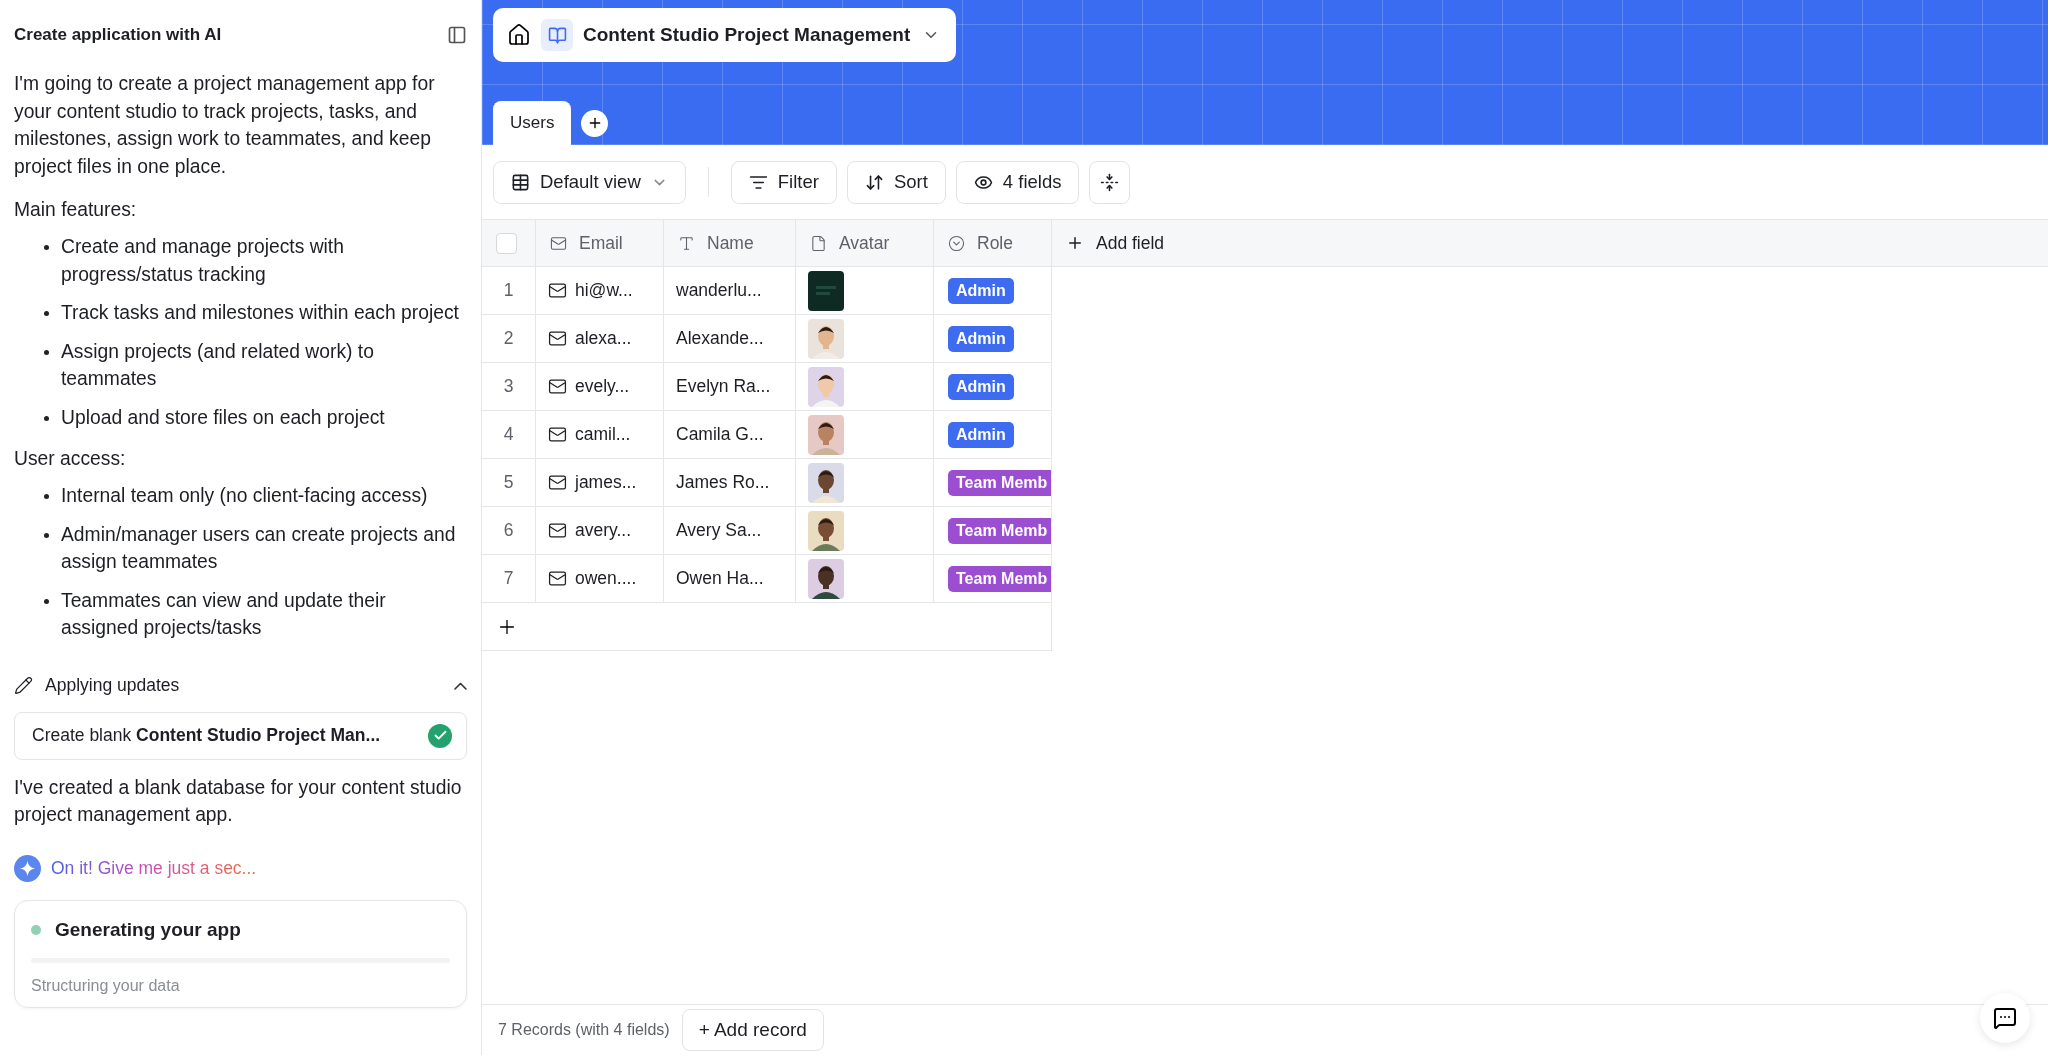 This screenshot has height=1055, width=2048. I want to click on row-number: 1, so click(508, 290).